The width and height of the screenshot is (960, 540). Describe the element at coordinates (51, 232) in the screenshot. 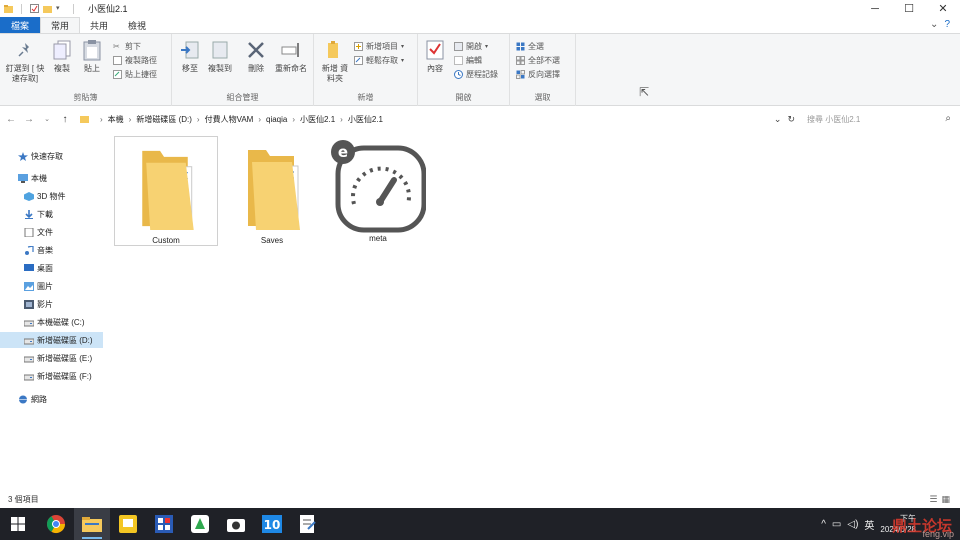

I see `sidebar-item-5: 文件` at that location.